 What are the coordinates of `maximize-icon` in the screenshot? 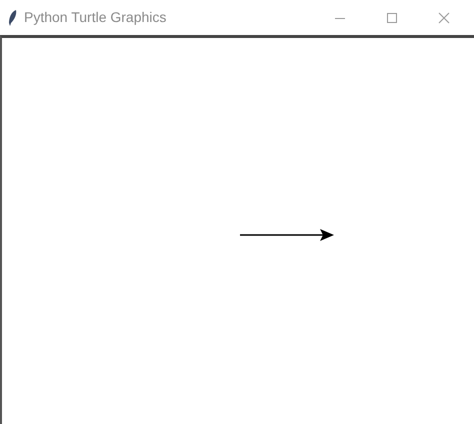 It's located at (392, 18).